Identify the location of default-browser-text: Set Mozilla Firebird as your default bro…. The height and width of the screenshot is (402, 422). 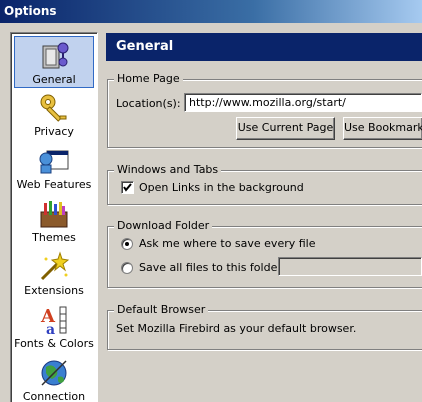
(236, 328).